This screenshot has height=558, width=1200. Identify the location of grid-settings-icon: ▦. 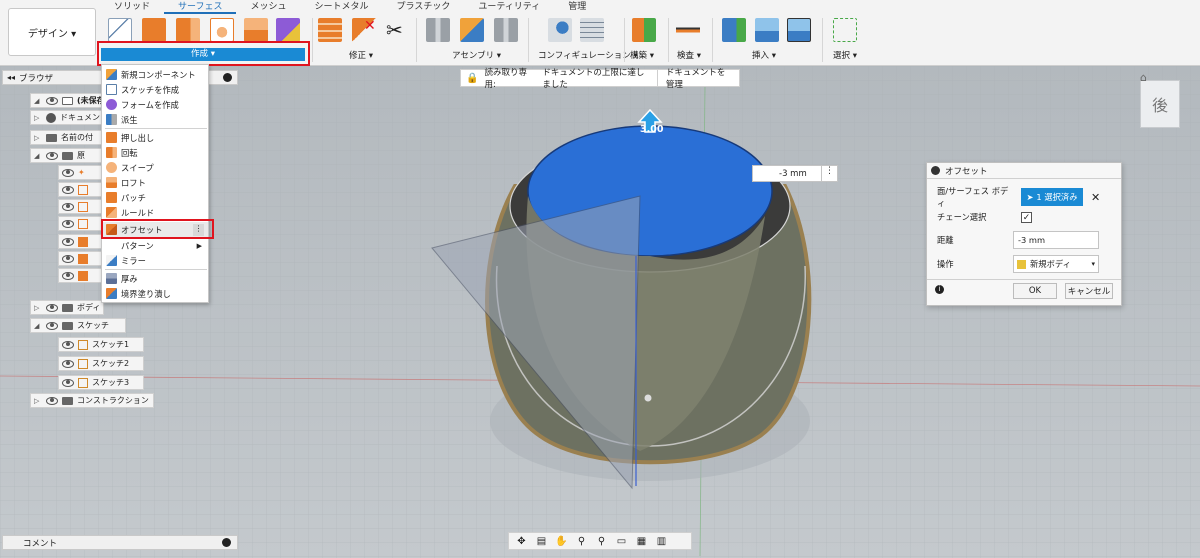
(641, 541).